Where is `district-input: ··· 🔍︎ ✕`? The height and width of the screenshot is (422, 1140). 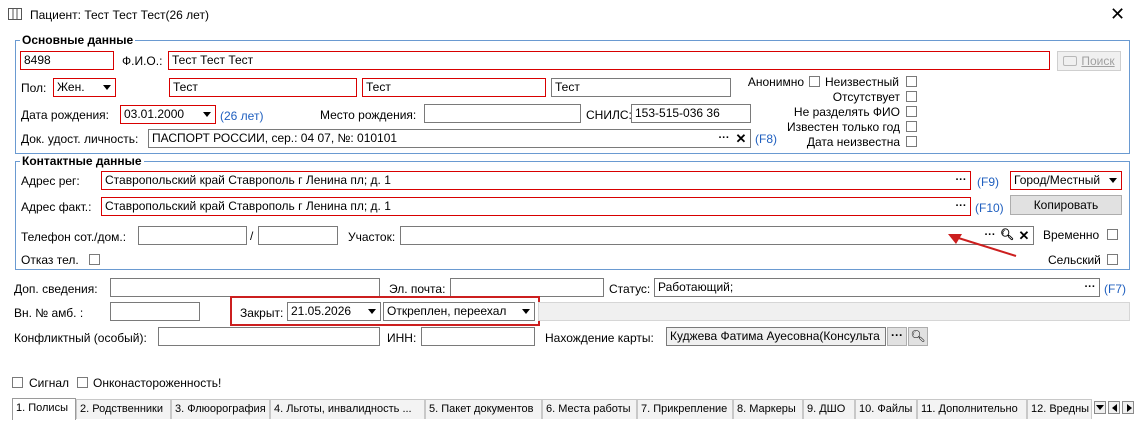
district-input: ··· 🔍︎ ✕ is located at coordinates (717, 235).